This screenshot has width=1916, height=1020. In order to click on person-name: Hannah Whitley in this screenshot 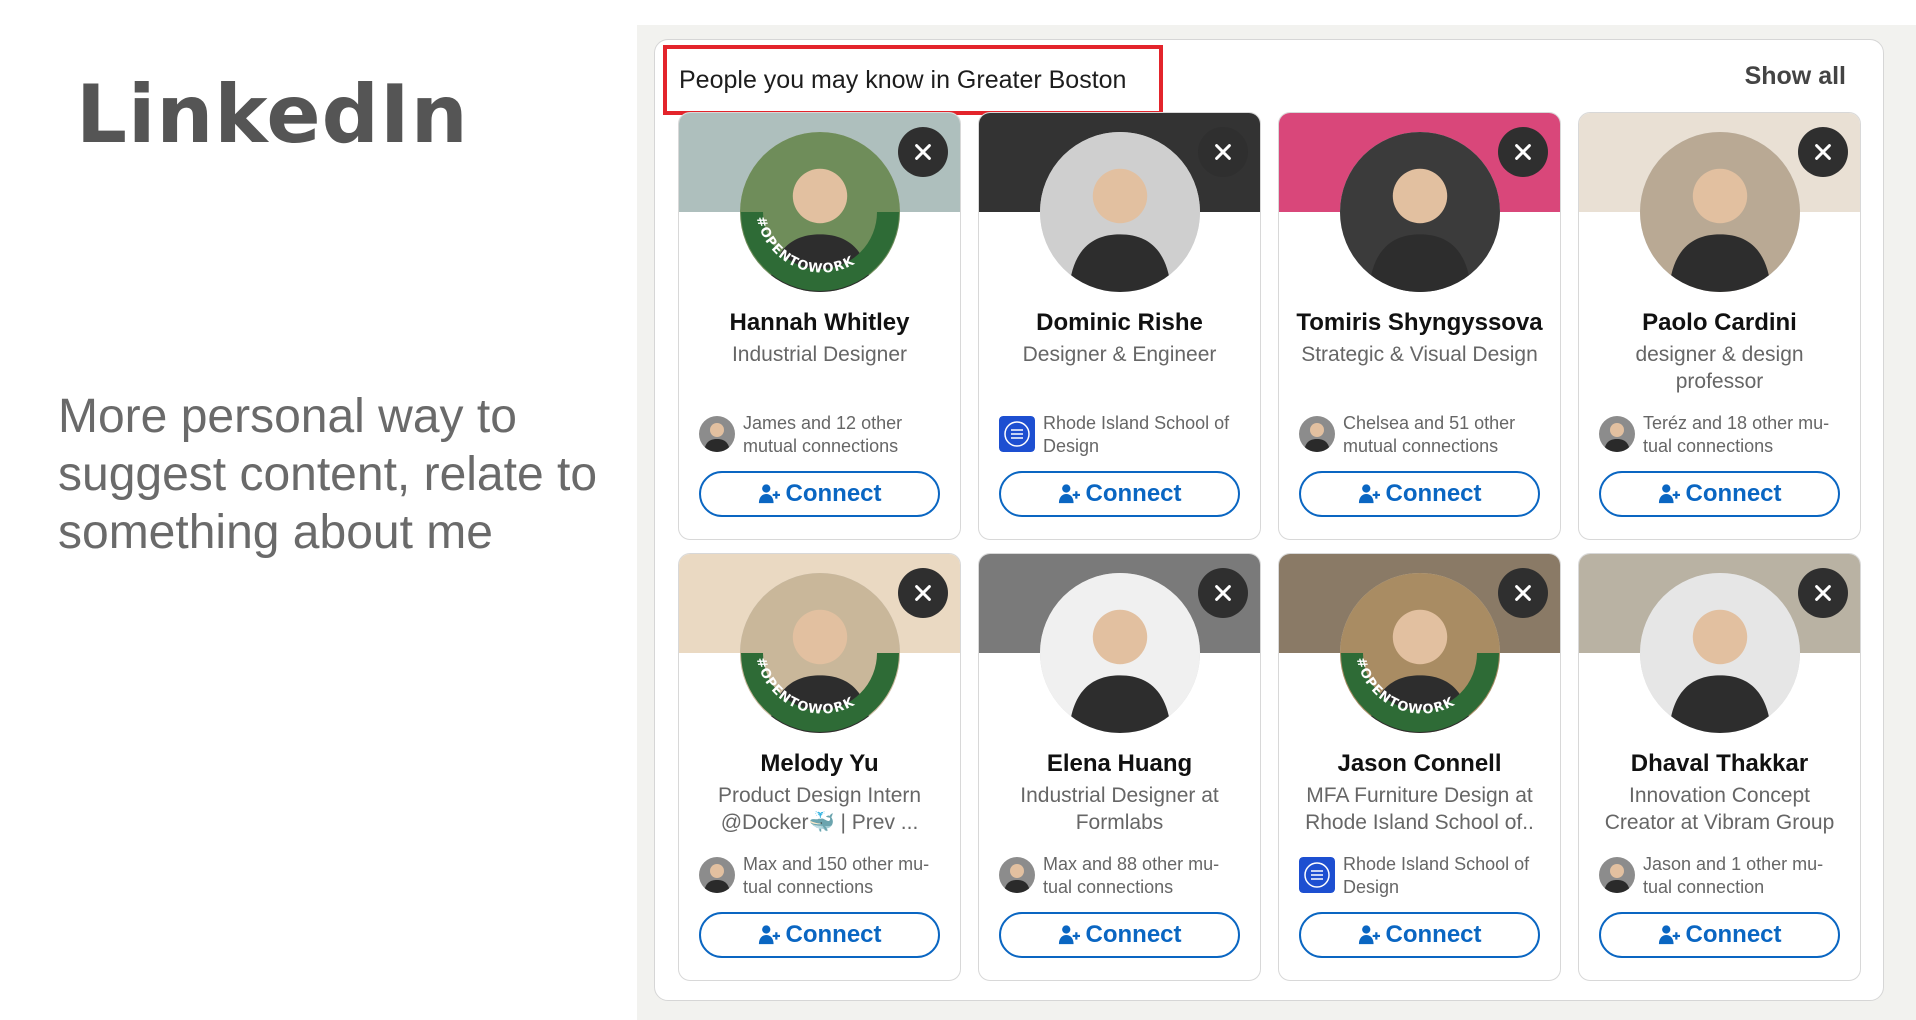, I will do `click(819, 323)`.